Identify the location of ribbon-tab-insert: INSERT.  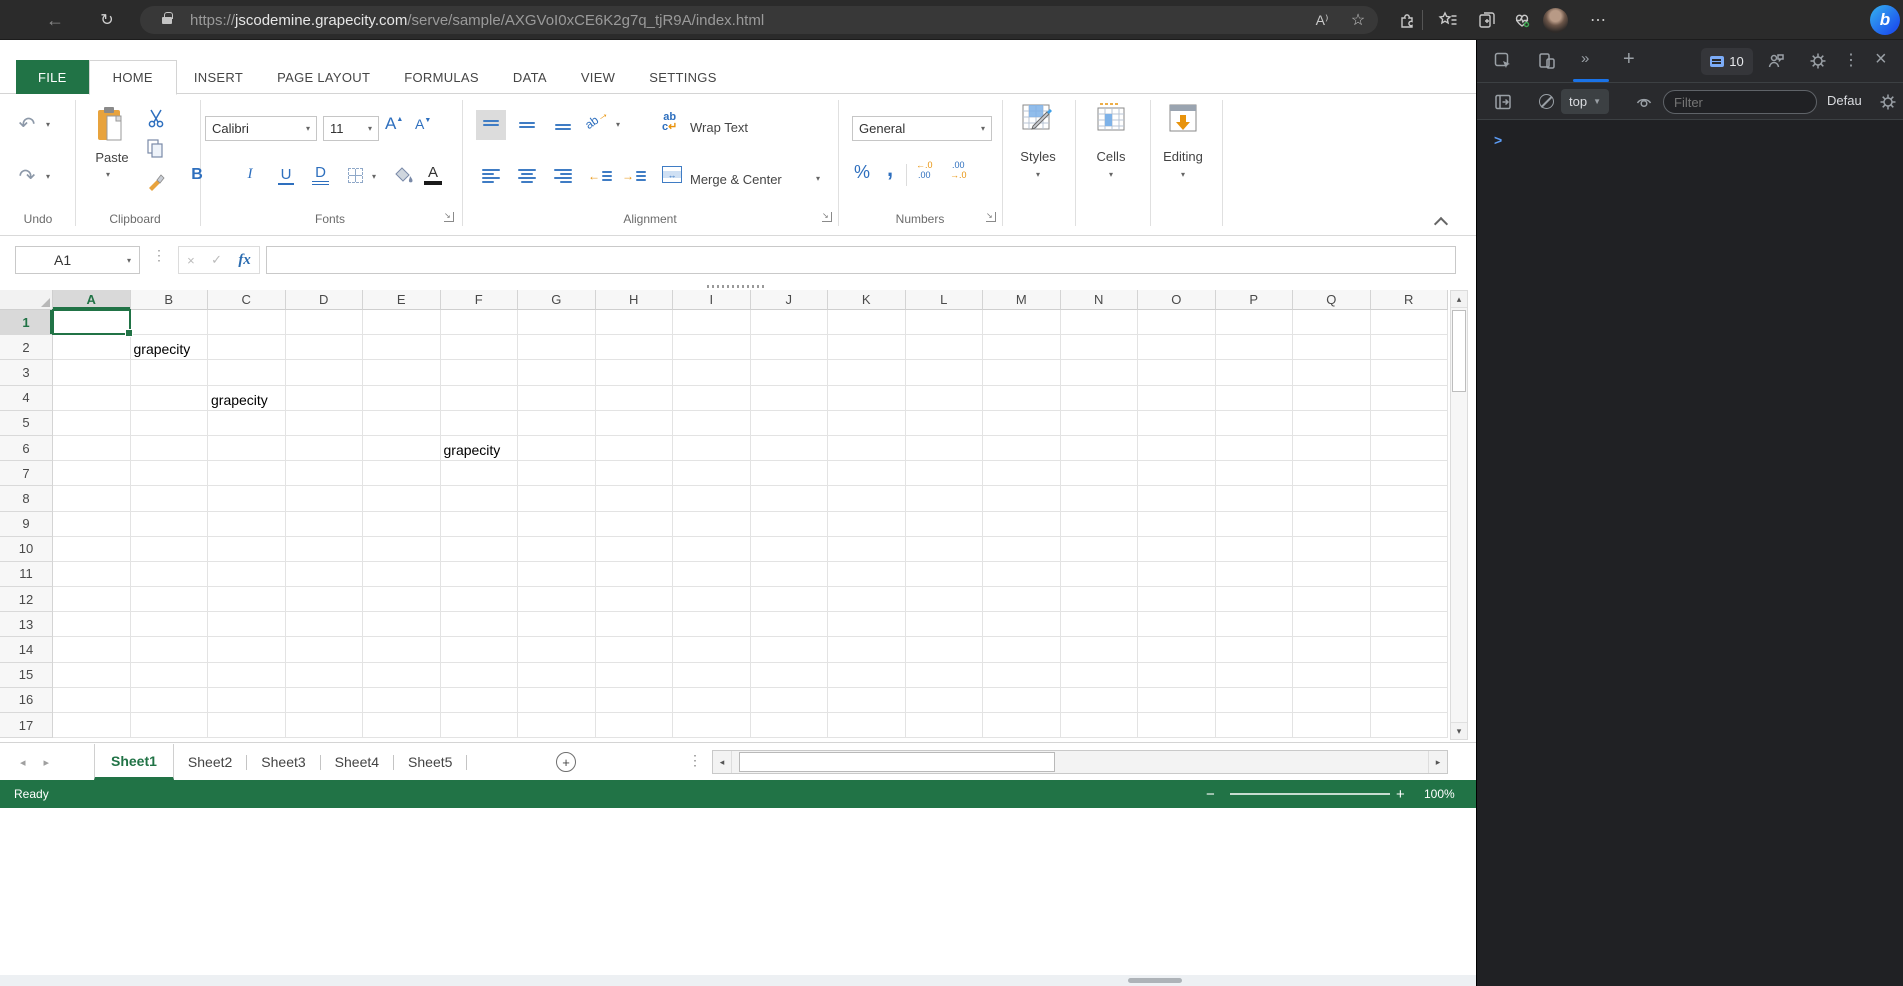
(218, 77).